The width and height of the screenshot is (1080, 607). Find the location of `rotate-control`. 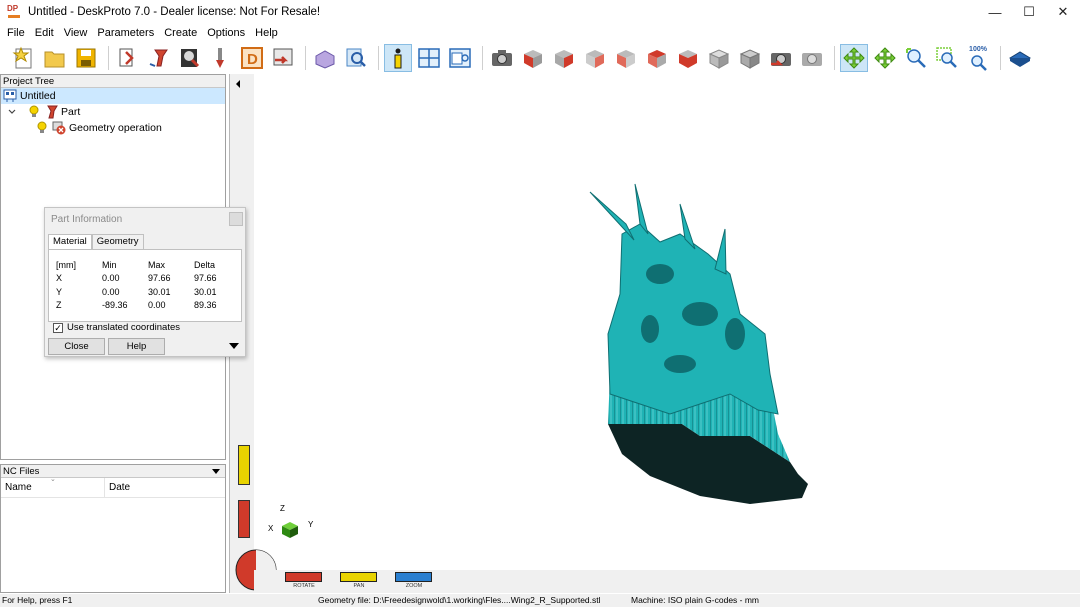

rotate-control is located at coordinates (303, 577).